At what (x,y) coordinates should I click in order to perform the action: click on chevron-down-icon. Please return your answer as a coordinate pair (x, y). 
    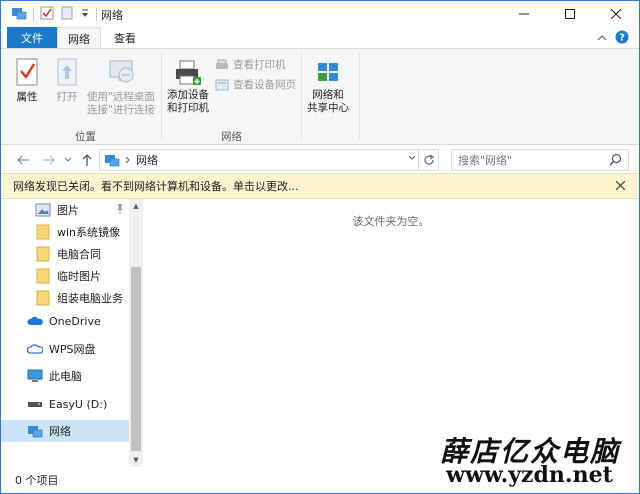
    Looking at the image, I should click on (68, 159).